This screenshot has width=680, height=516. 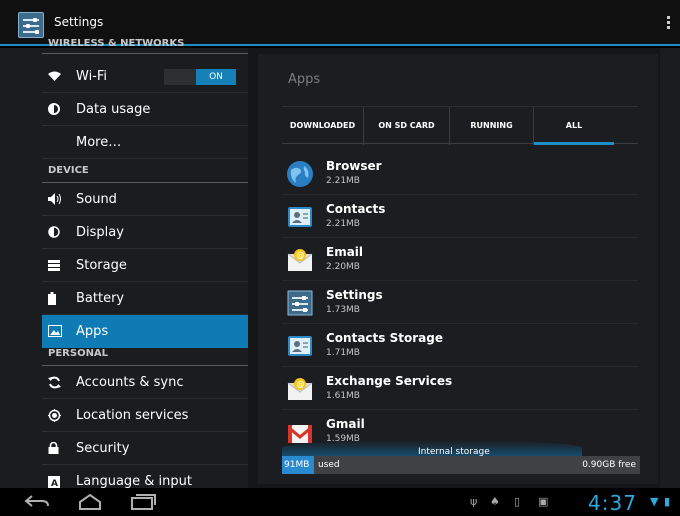 I want to click on app-size: 1.71MB, so click(x=343, y=353).